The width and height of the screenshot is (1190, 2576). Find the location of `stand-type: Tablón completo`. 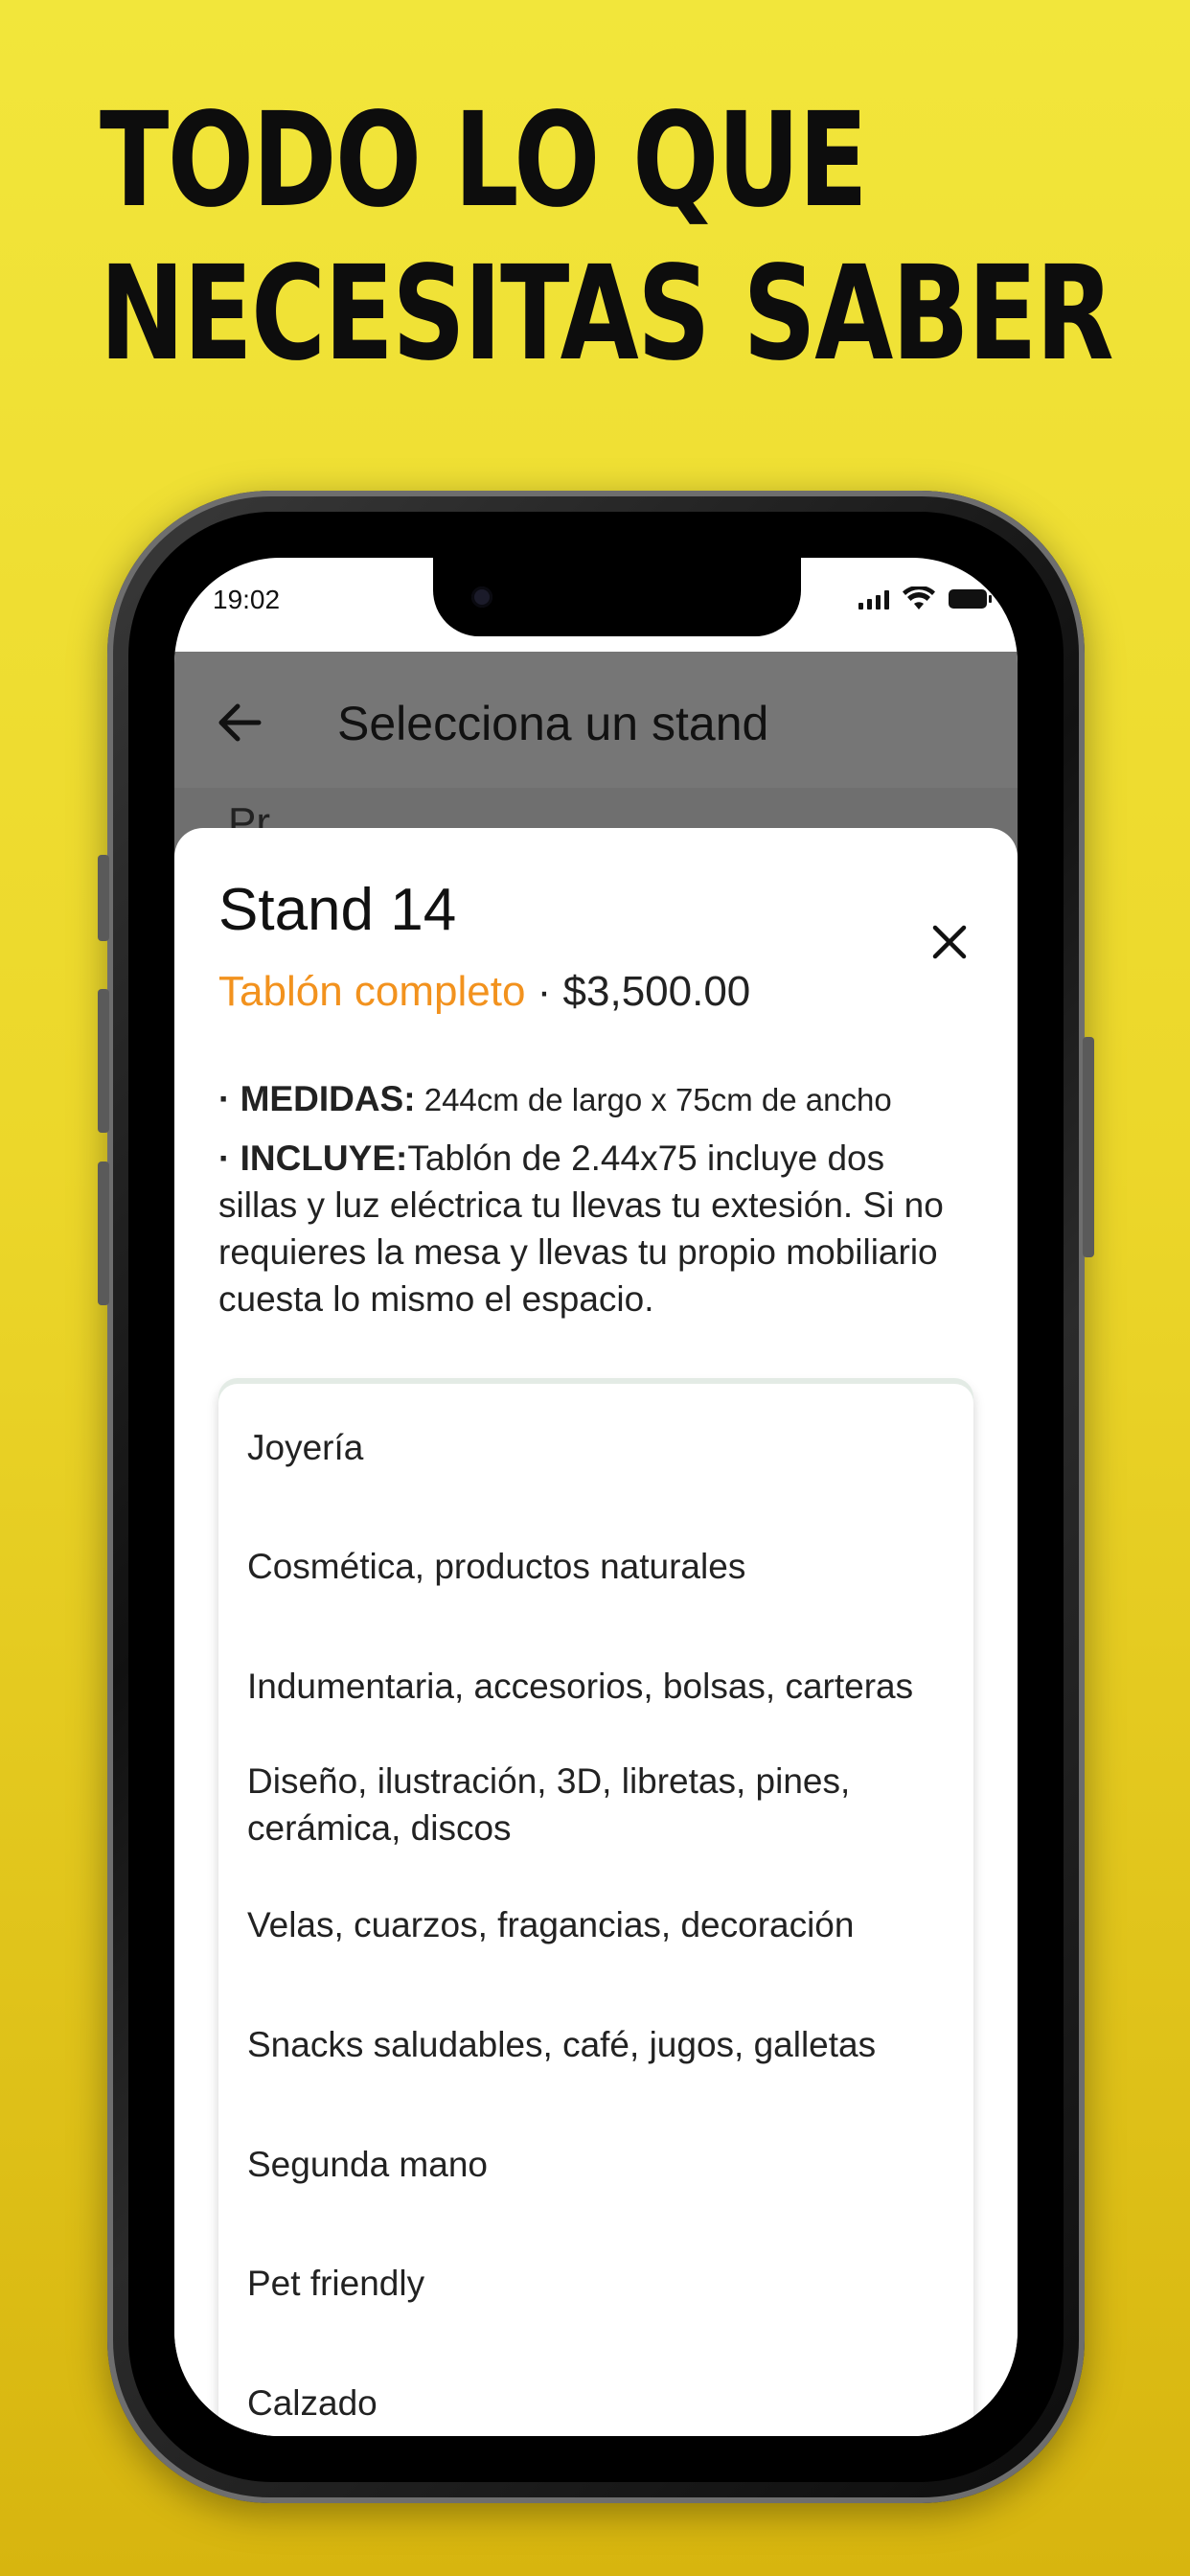

stand-type: Tablón completo is located at coordinates (372, 992).